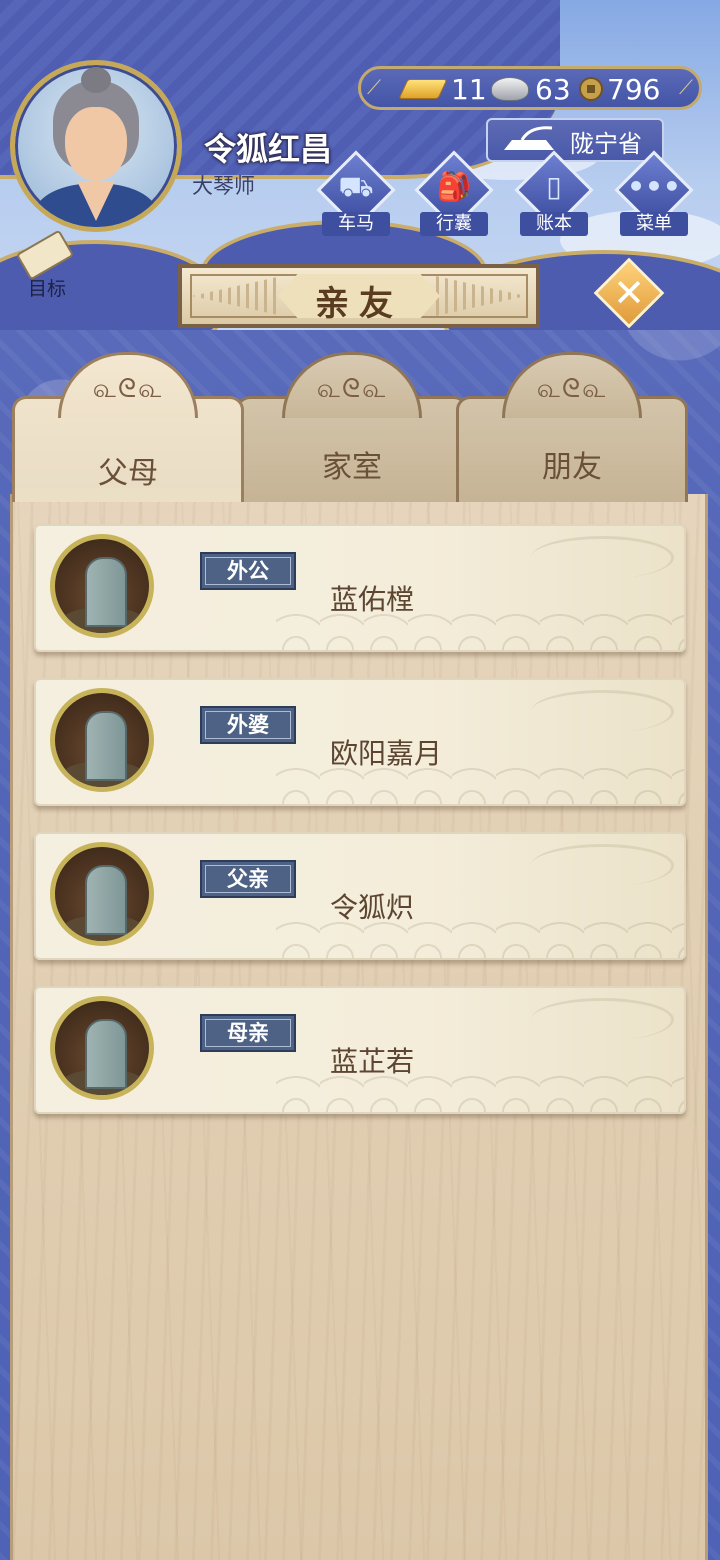  I want to click on bag-button: 🎒 行囊, so click(454, 194).